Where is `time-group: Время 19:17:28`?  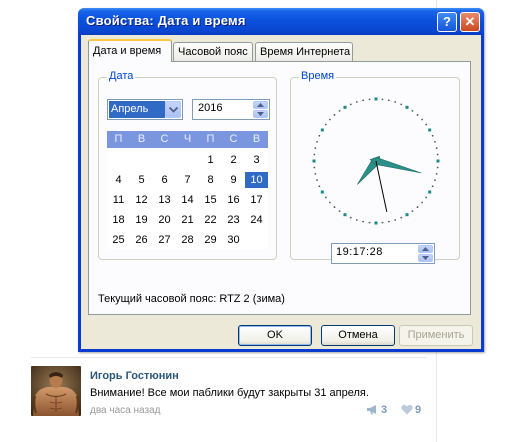 time-group: Время 19:17:28 is located at coordinates (375, 167).